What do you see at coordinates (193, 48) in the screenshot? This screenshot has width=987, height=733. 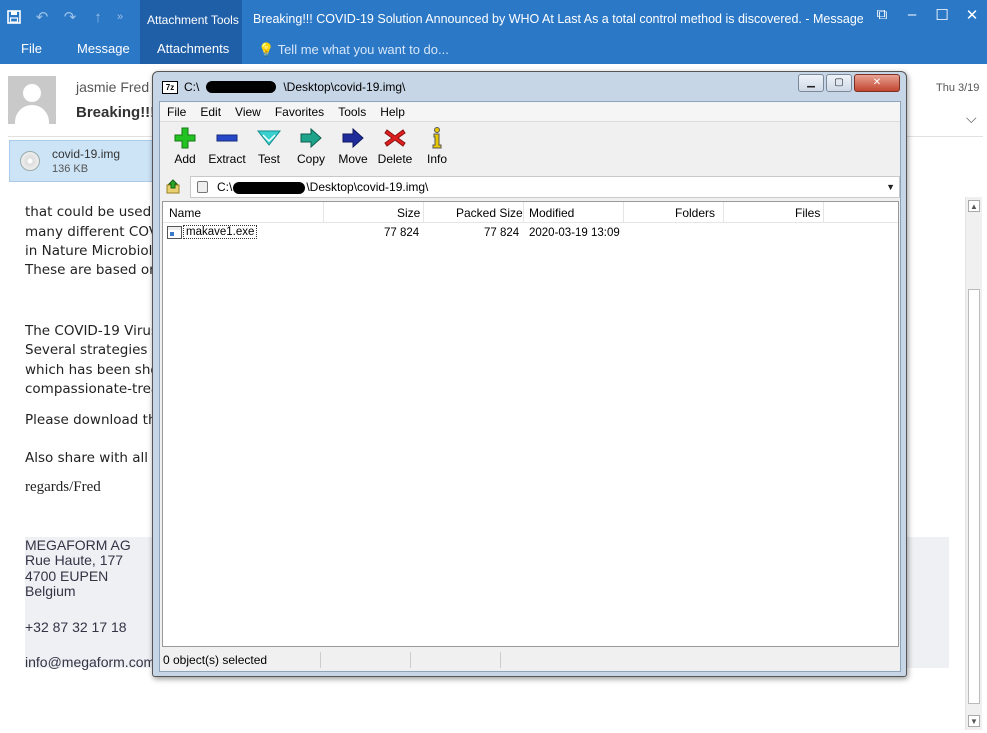 I see `tab-attachments: Attachments` at bounding box center [193, 48].